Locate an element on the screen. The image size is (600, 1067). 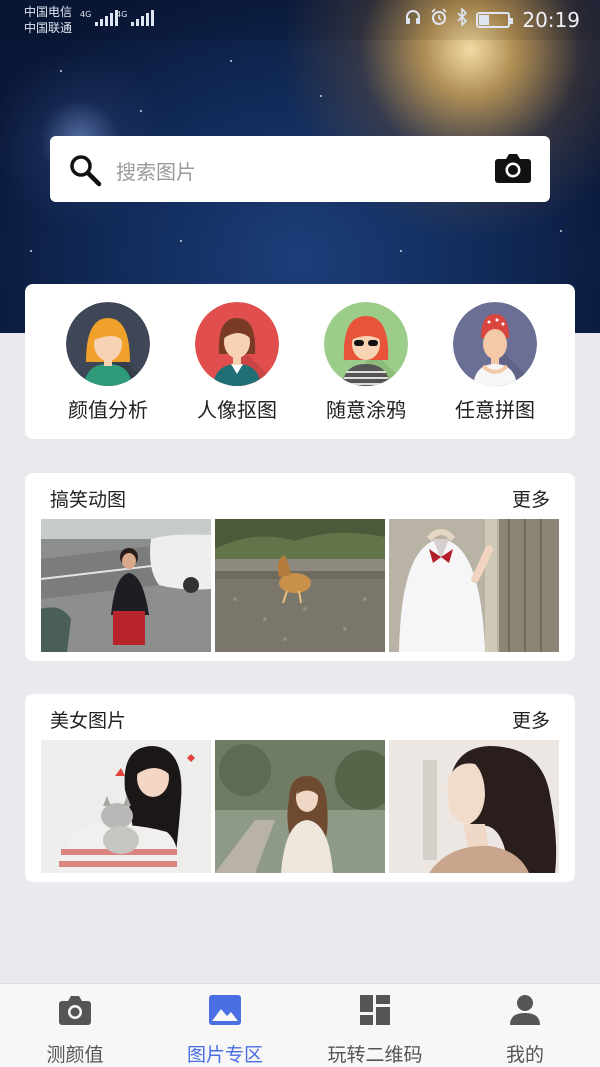
feature-label: 颜值分析 is located at coordinates (108, 410).